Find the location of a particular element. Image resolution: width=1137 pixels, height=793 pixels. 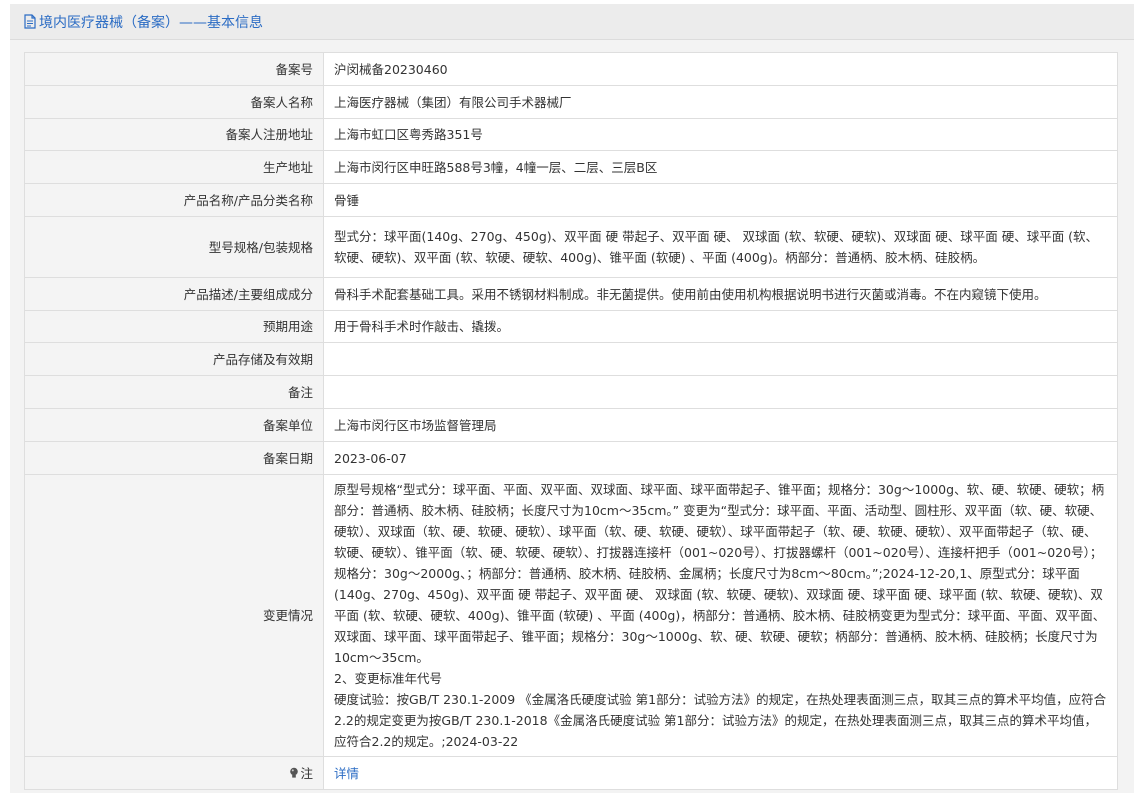

field-value: 2023-06-07 is located at coordinates (720, 458).